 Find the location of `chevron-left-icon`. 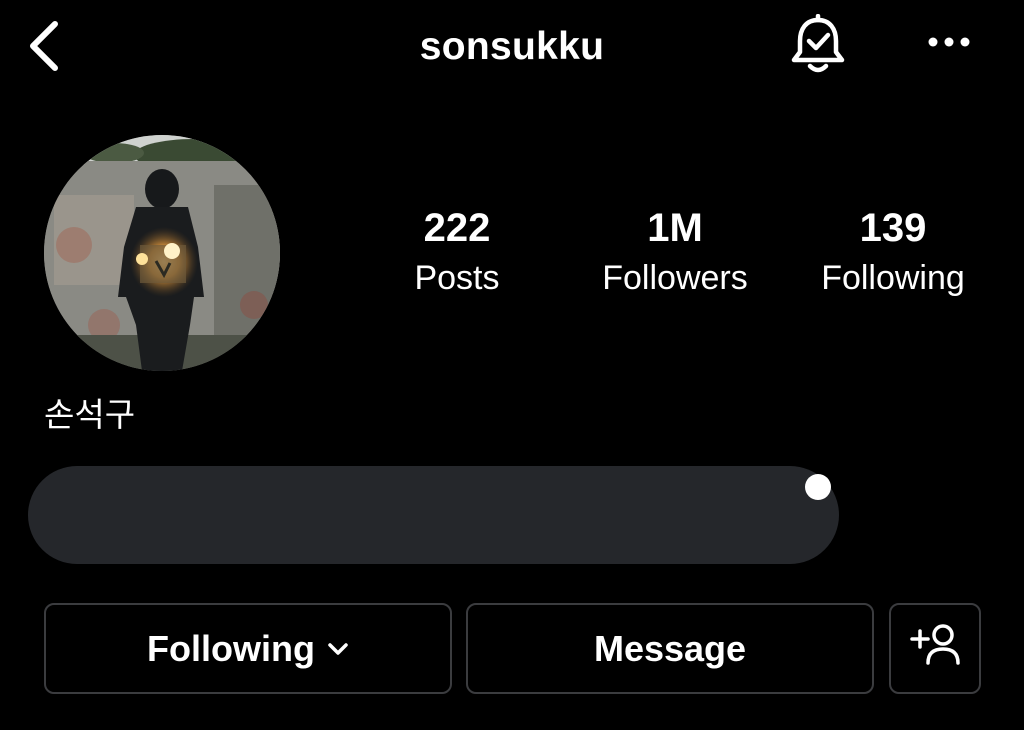

chevron-left-icon is located at coordinates (43, 48).